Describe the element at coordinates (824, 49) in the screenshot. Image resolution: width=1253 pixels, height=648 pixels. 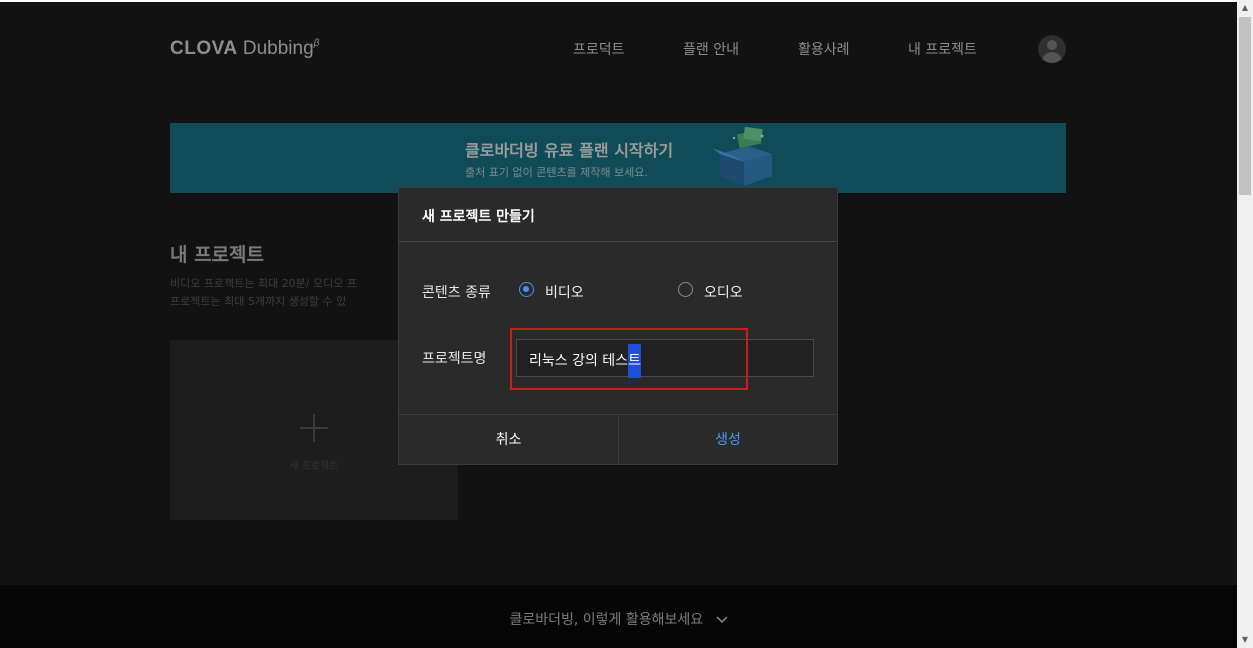
I see `nav-use-cases: 활용사례` at that location.